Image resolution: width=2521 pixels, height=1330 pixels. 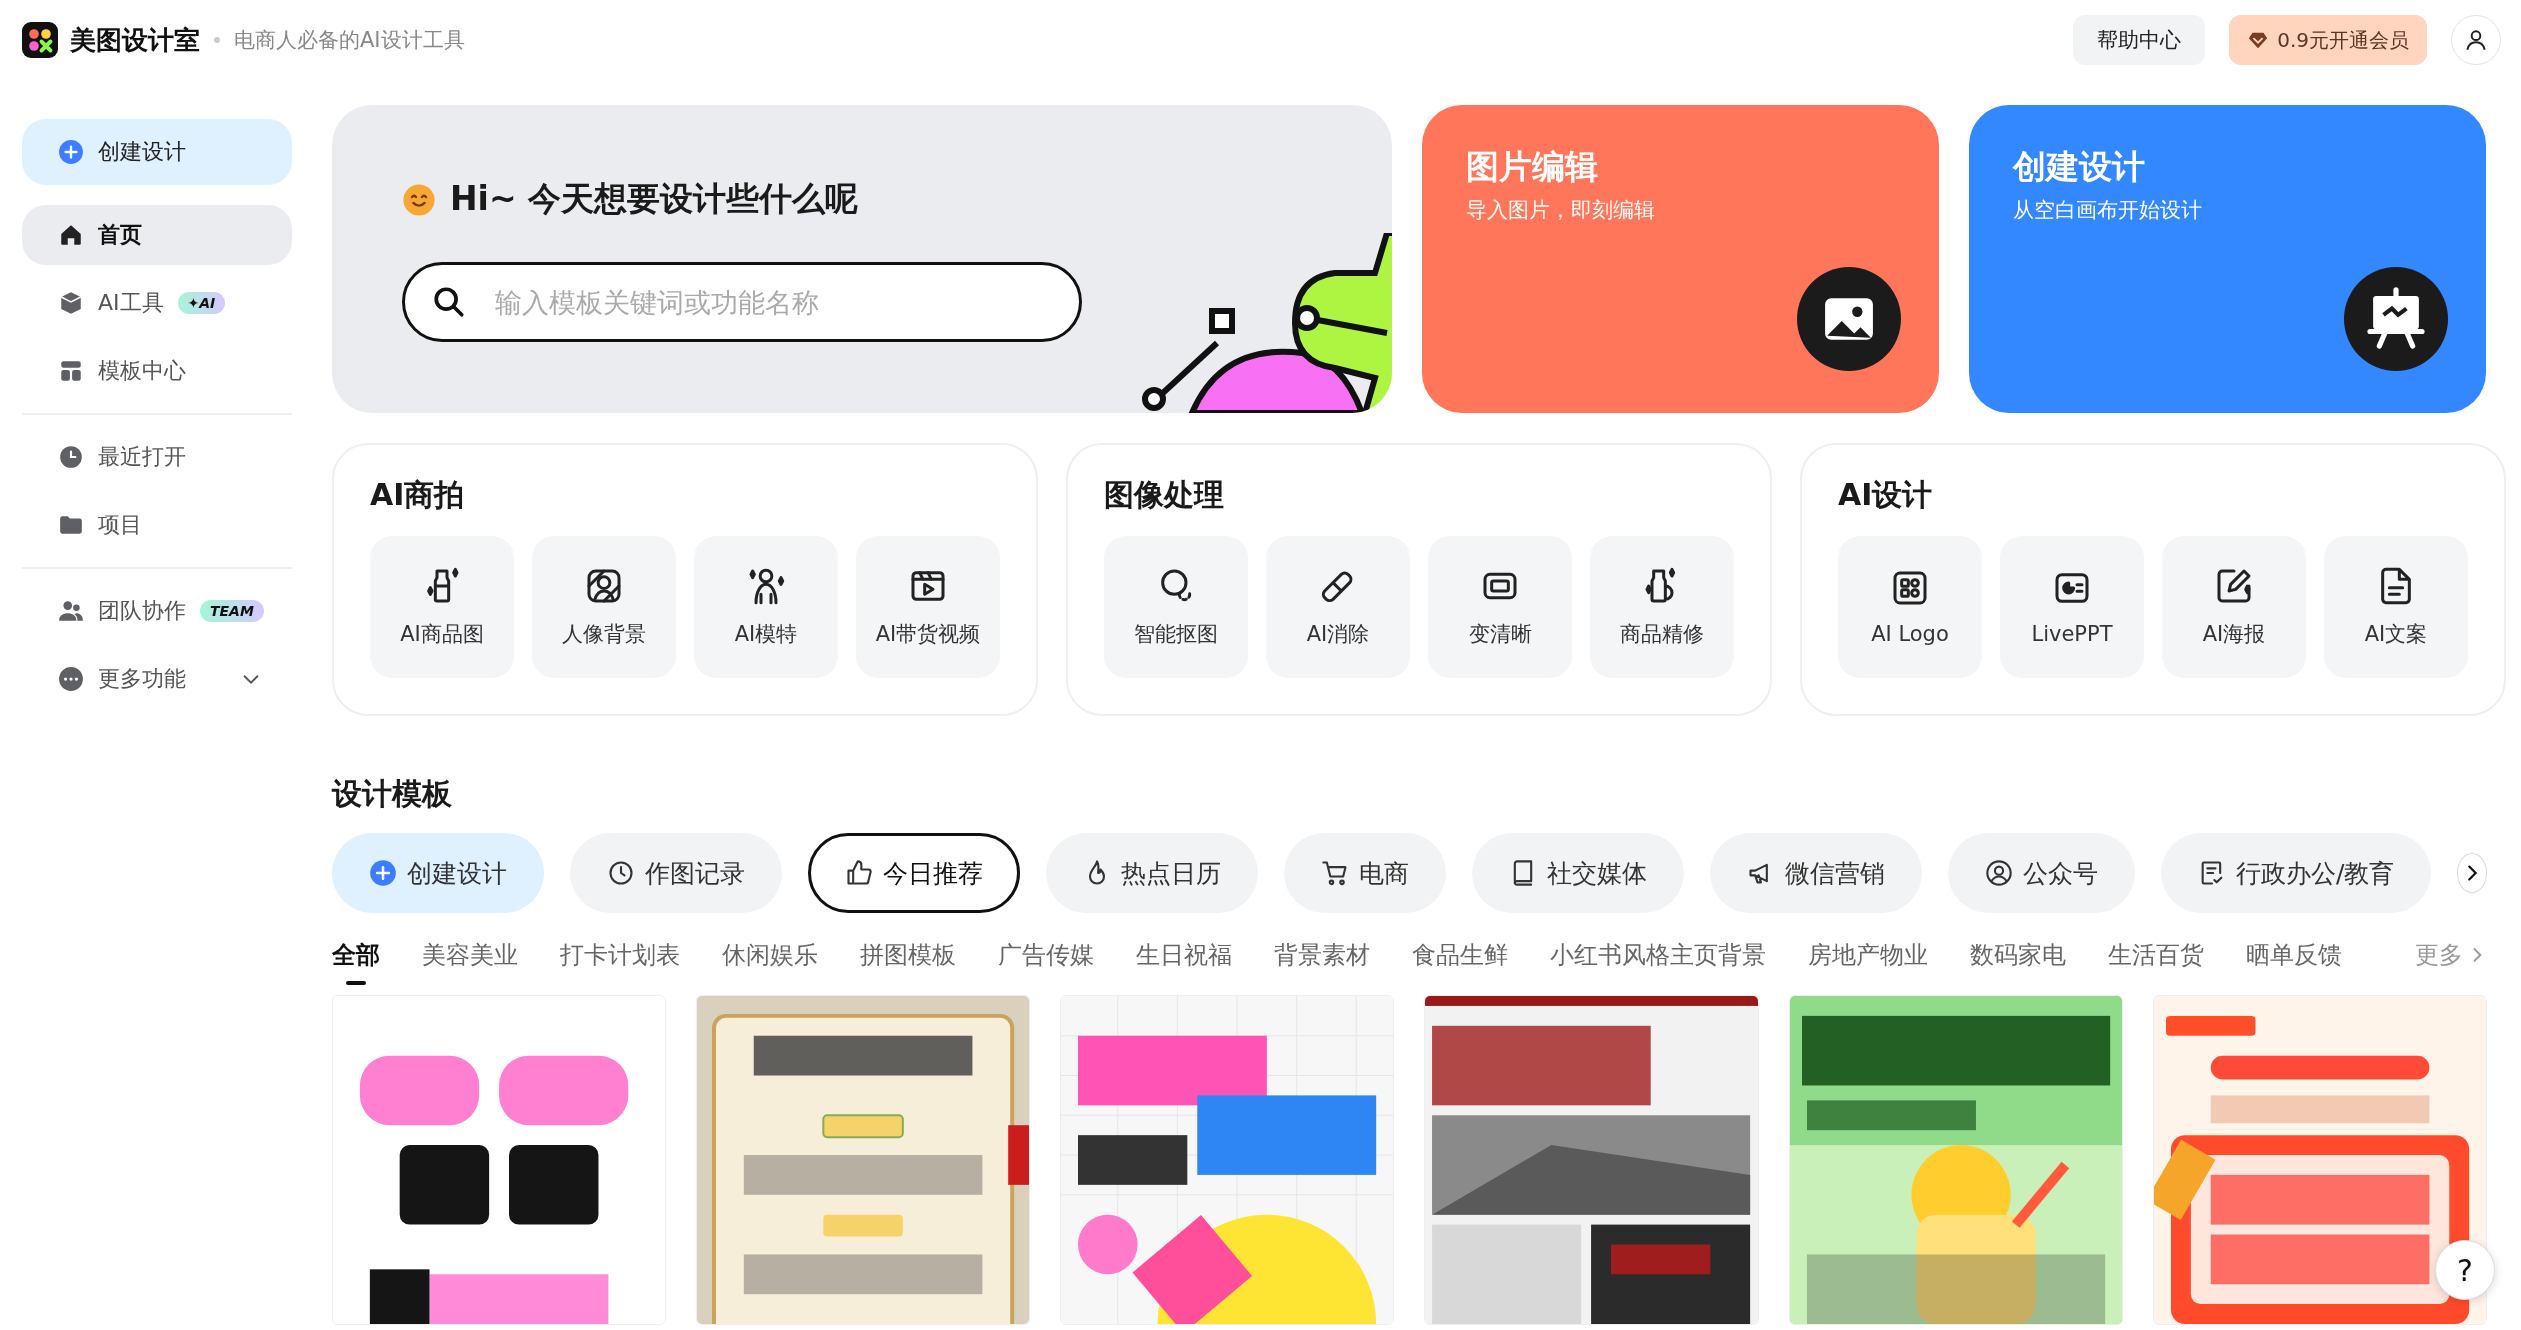 What do you see at coordinates (2328, 40) in the screenshot?
I see `membership-button: 0.9元开通会员` at bounding box center [2328, 40].